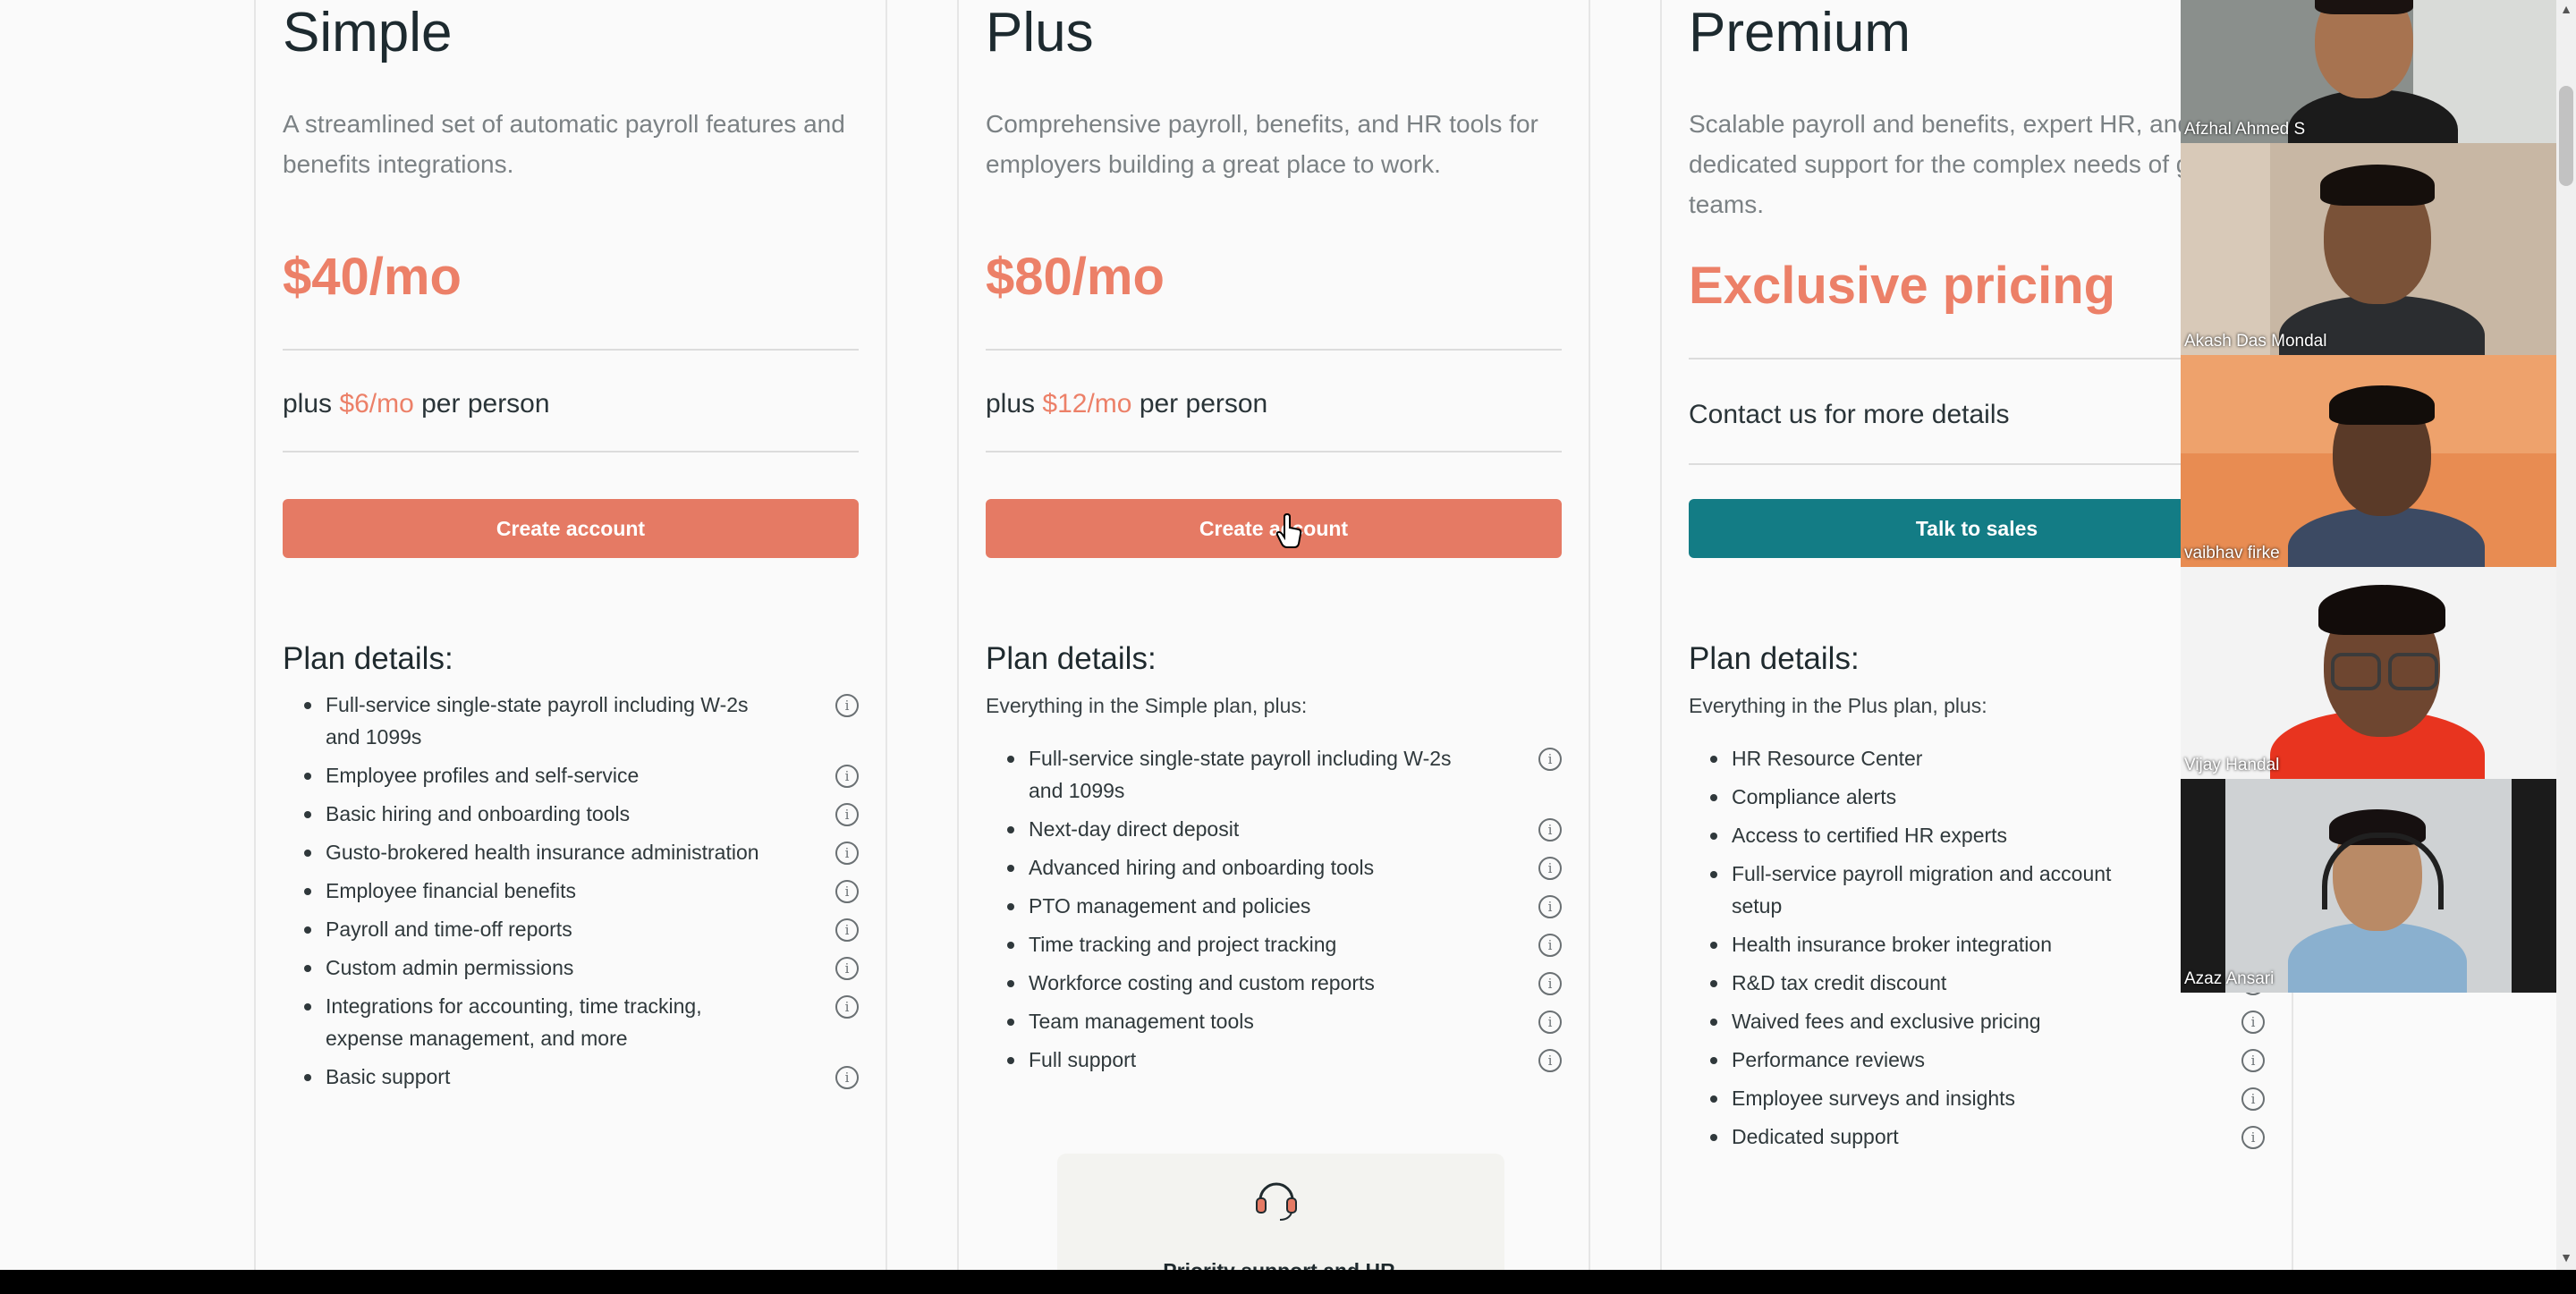  Describe the element at coordinates (1083, 1059) in the screenshot. I see `feature-text: Full support` at that location.